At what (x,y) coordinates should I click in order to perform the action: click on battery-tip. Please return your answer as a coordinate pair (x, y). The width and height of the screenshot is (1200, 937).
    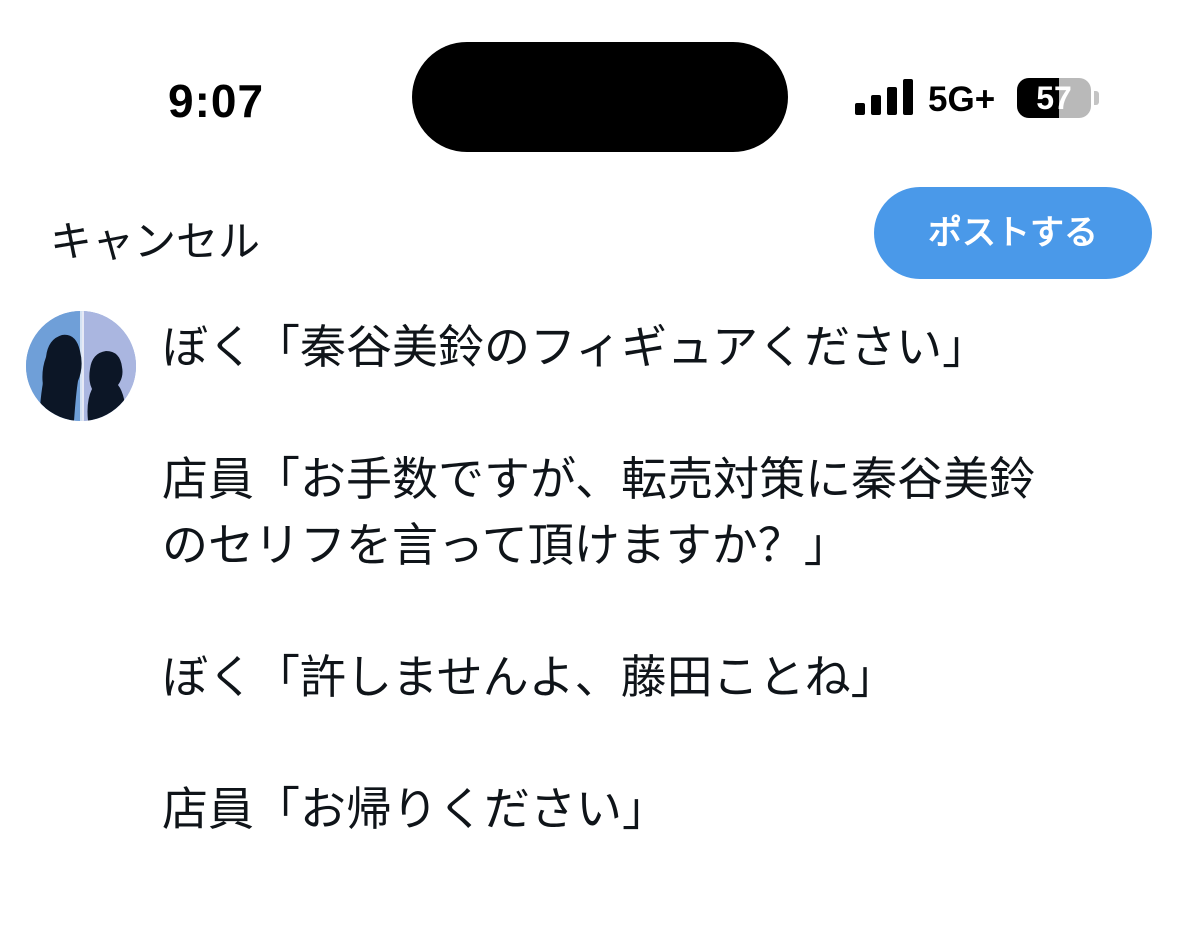
    Looking at the image, I should click on (1096, 98).